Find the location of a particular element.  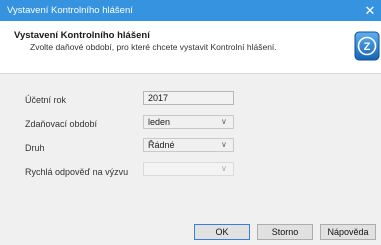

ok-button: OK is located at coordinates (222, 232).